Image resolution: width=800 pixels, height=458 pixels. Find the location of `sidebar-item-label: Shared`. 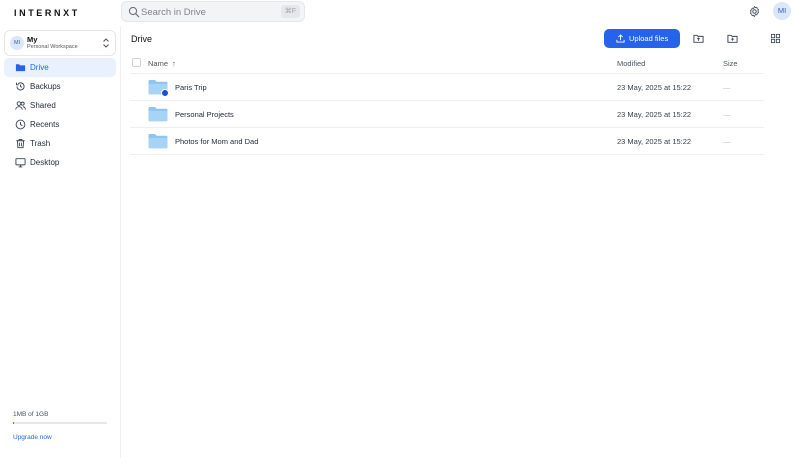

sidebar-item-label: Shared is located at coordinates (43, 105).